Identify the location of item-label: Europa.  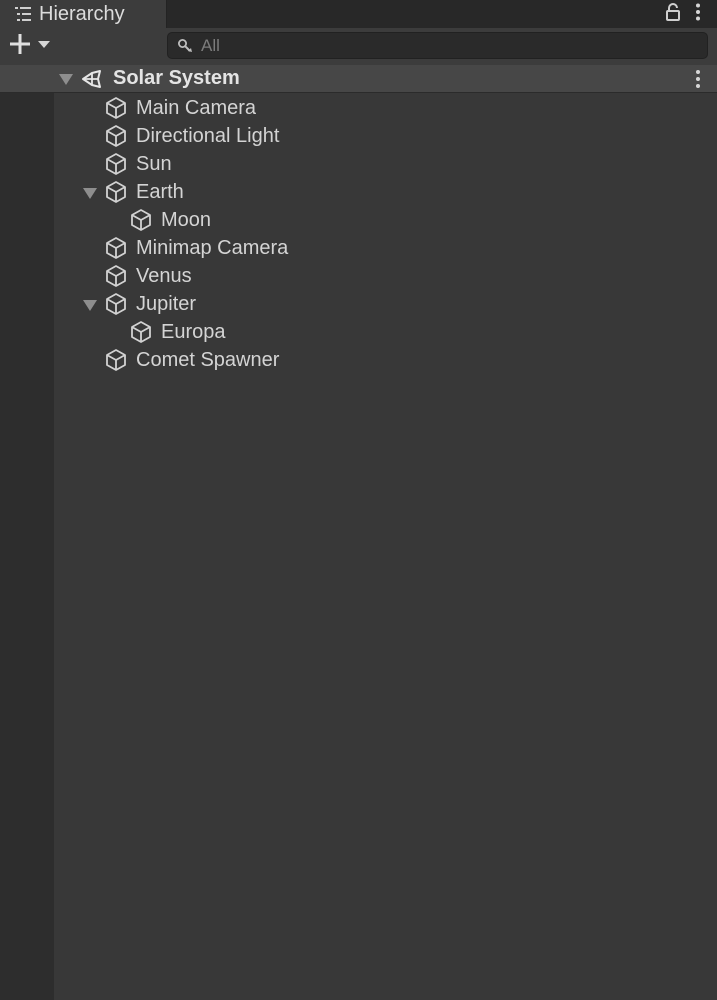
(193, 331).